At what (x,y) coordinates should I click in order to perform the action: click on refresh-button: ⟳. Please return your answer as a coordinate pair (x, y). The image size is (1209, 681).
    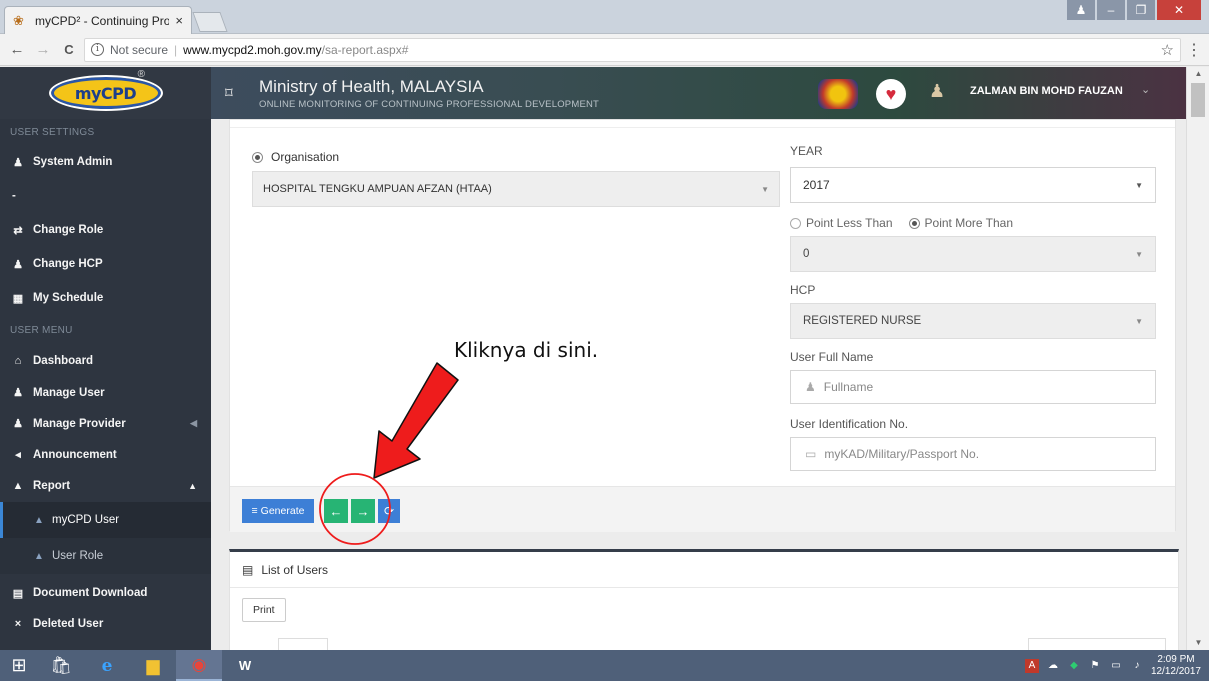
    Looking at the image, I should click on (389, 511).